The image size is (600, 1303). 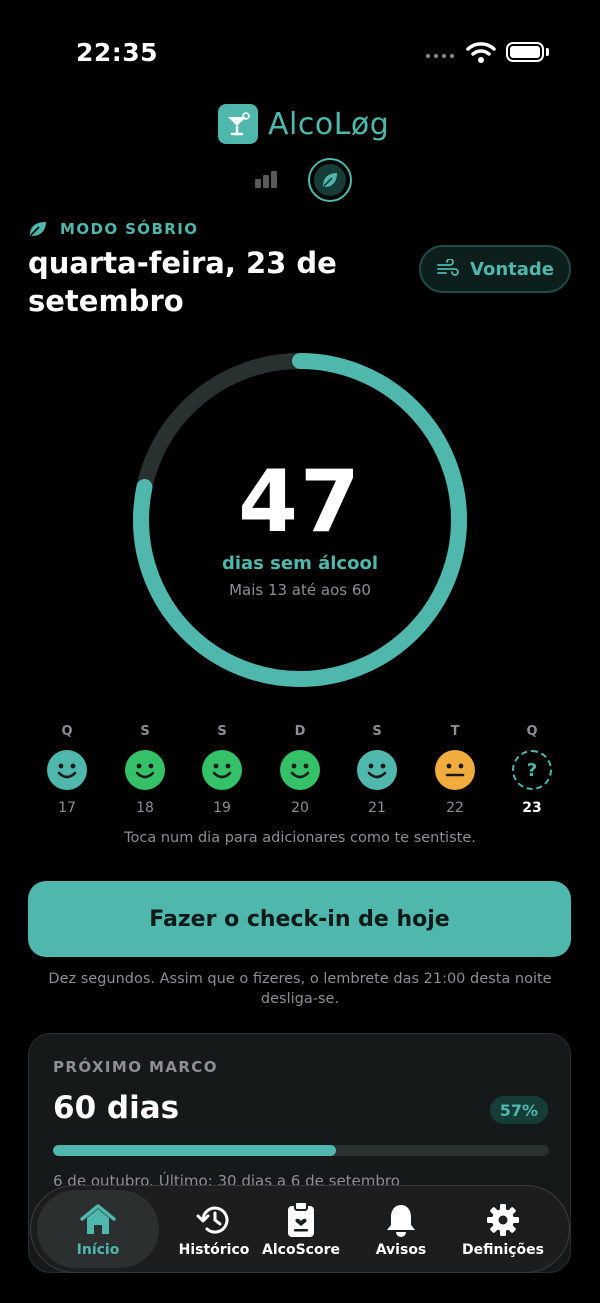 I want to click on cellular-signal-icon, so click(x=440, y=56).